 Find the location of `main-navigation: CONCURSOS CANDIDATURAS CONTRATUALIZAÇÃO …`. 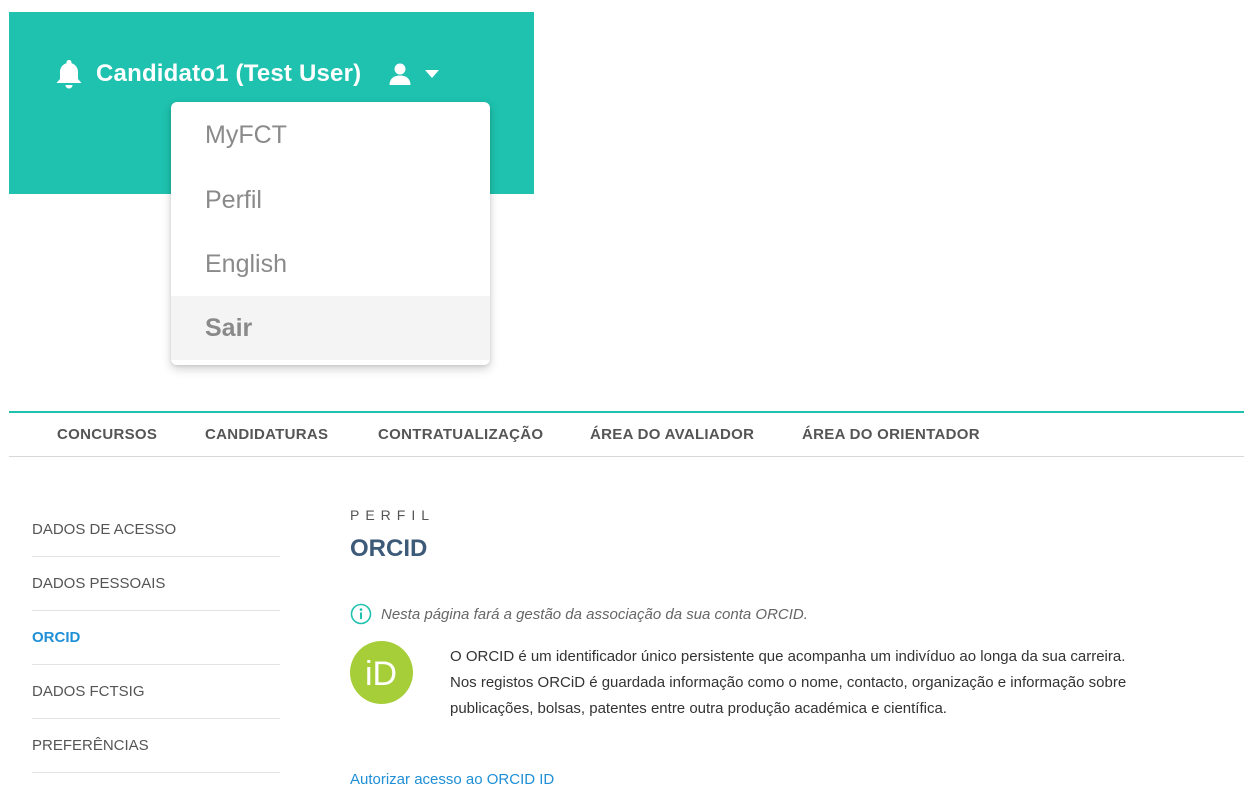

main-navigation: CONCURSOS CANDIDATURAS CONTRATUALIZAÇÃO … is located at coordinates (626, 435).